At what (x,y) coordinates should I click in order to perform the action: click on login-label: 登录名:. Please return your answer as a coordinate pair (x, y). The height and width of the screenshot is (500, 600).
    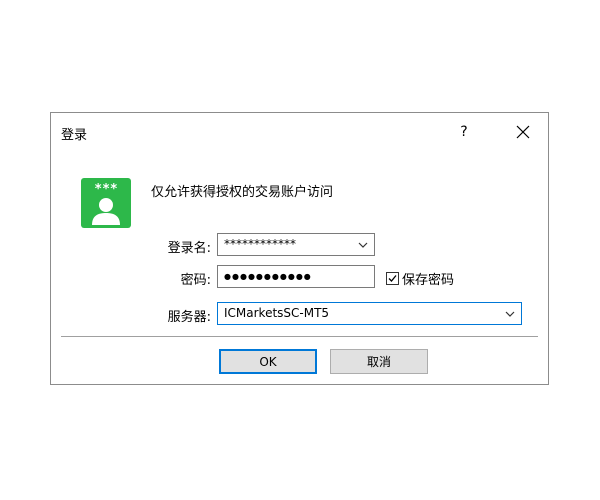
    Looking at the image, I should click on (189, 248).